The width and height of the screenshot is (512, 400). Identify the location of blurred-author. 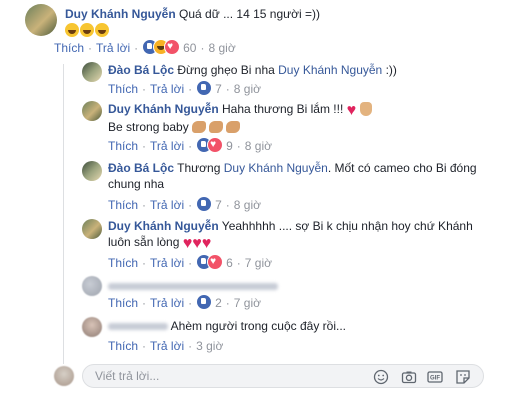
(138, 327).